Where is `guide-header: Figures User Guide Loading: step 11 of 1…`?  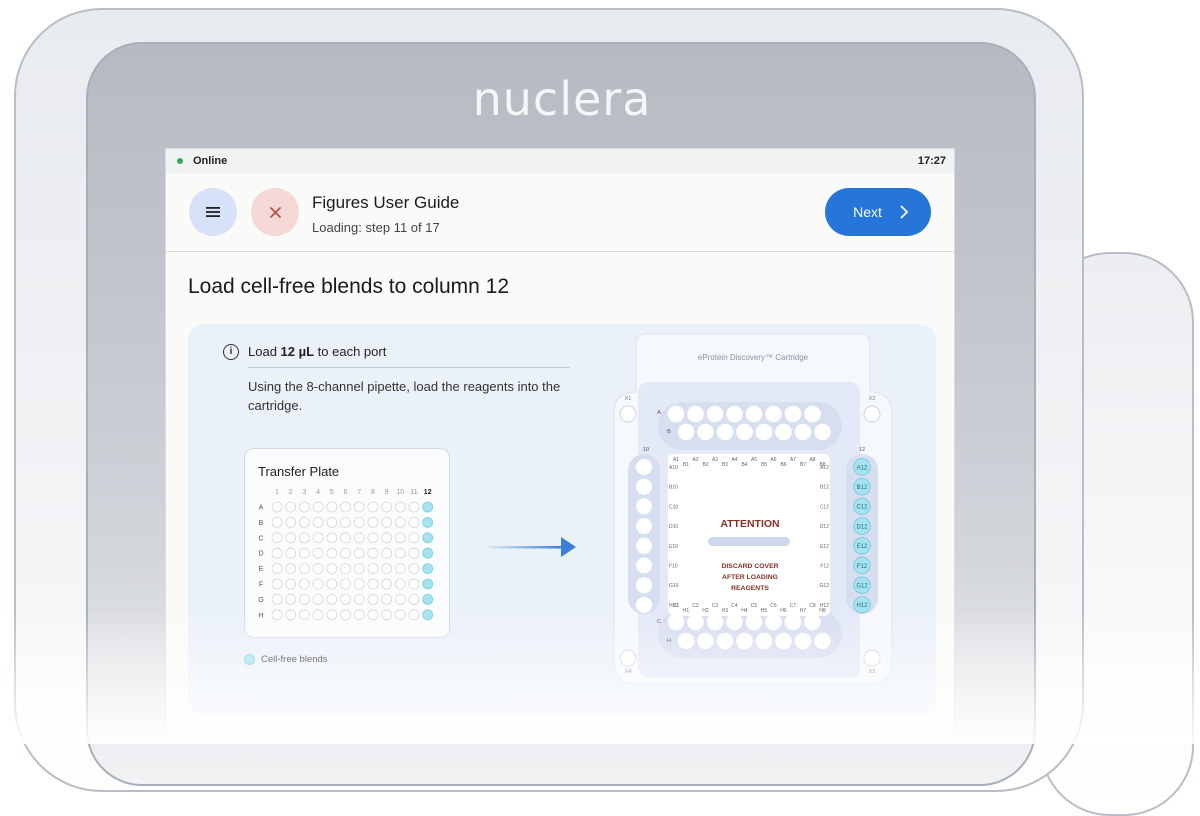 guide-header: Figures User Guide Loading: step 11 of 1… is located at coordinates (560, 212).